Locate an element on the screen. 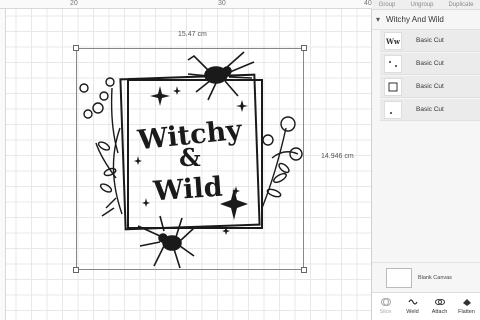 The image size is (480, 320). blank-canvas-row: Blank Canvas is located at coordinates (426, 277).